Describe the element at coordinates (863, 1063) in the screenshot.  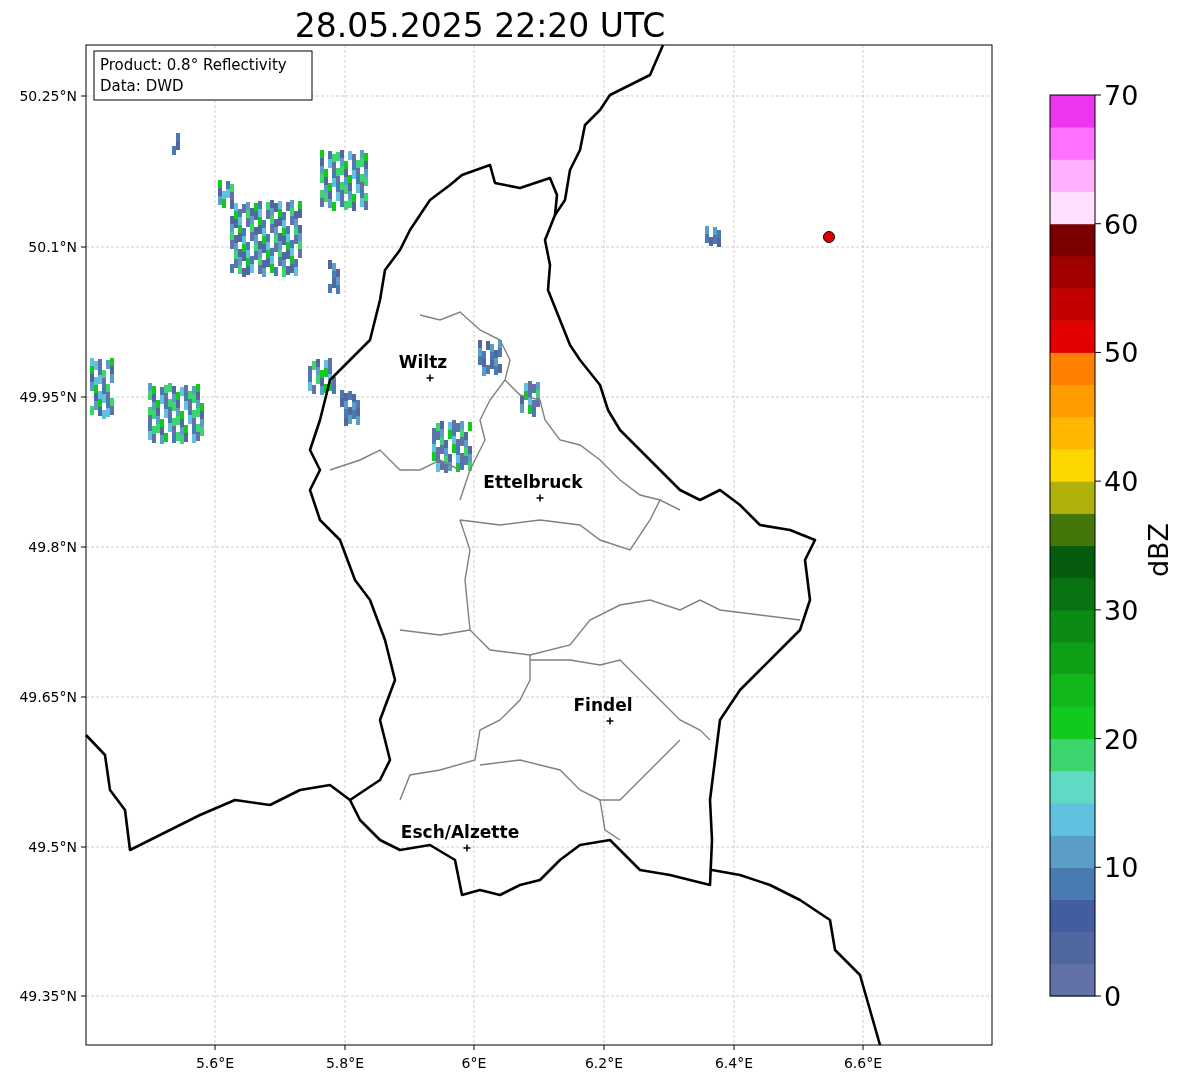
I see `longitude-label: 6.6°E` at that location.